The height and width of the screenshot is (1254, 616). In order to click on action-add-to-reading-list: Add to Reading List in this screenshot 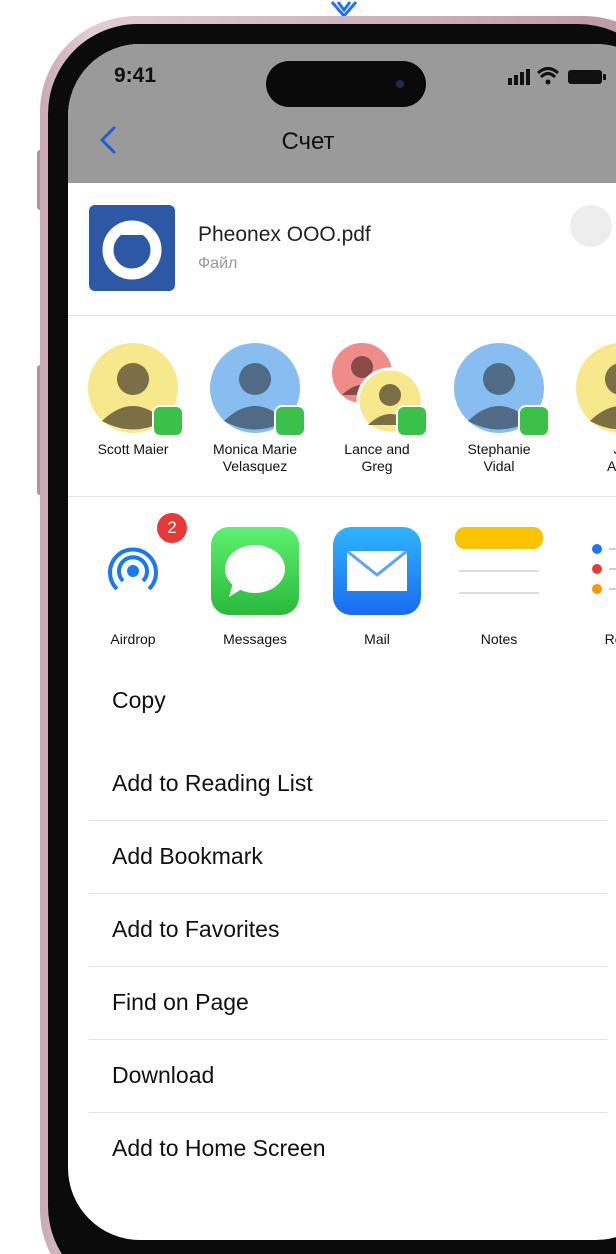, I will do `click(348, 784)`.